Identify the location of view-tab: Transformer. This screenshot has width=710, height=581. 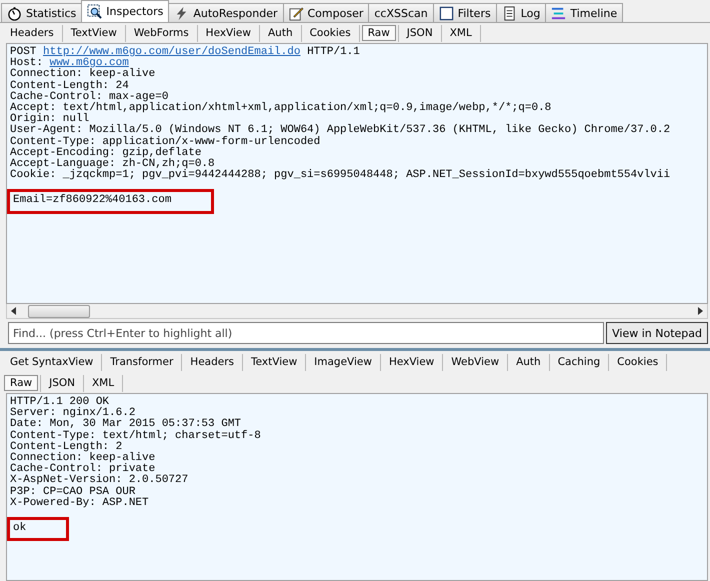
(142, 362).